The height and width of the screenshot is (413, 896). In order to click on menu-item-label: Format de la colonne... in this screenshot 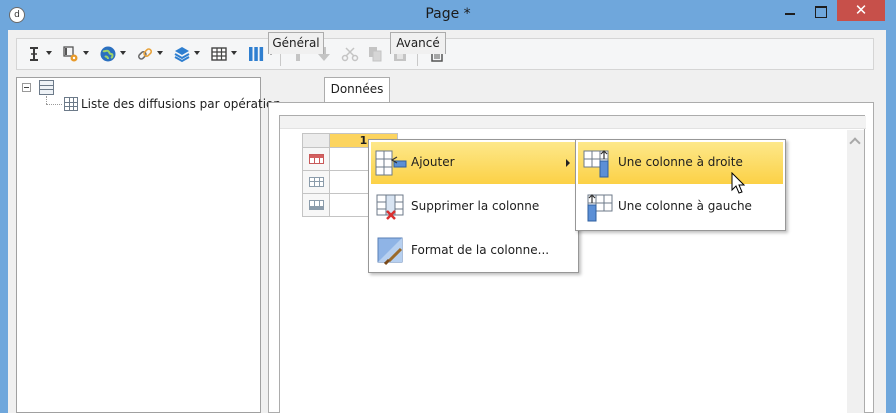, I will do `click(480, 250)`.